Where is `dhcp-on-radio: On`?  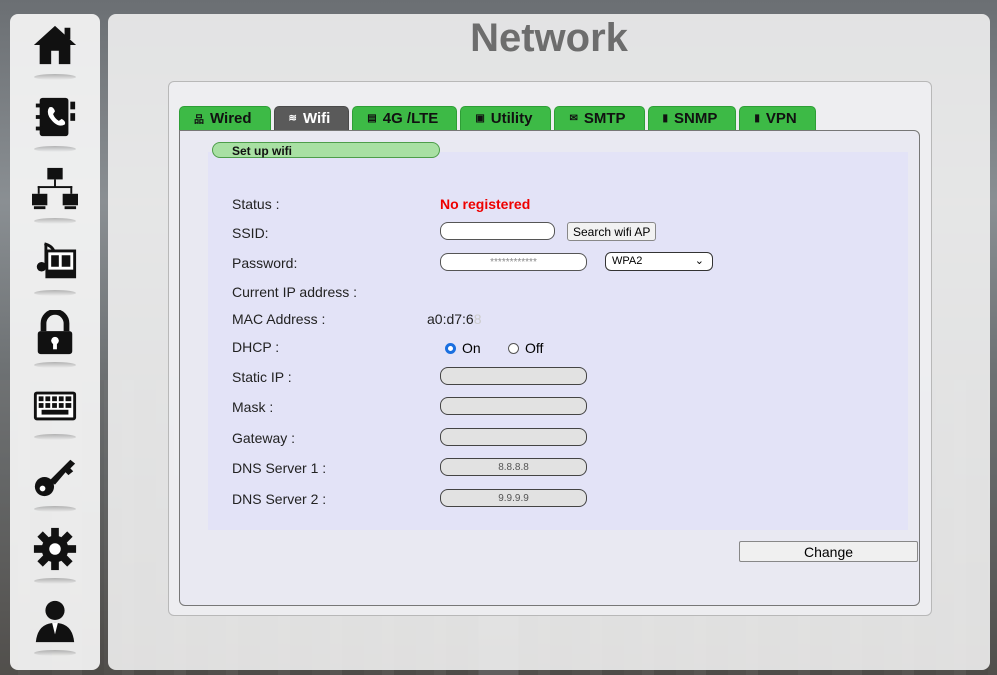 dhcp-on-radio: On is located at coordinates (463, 348).